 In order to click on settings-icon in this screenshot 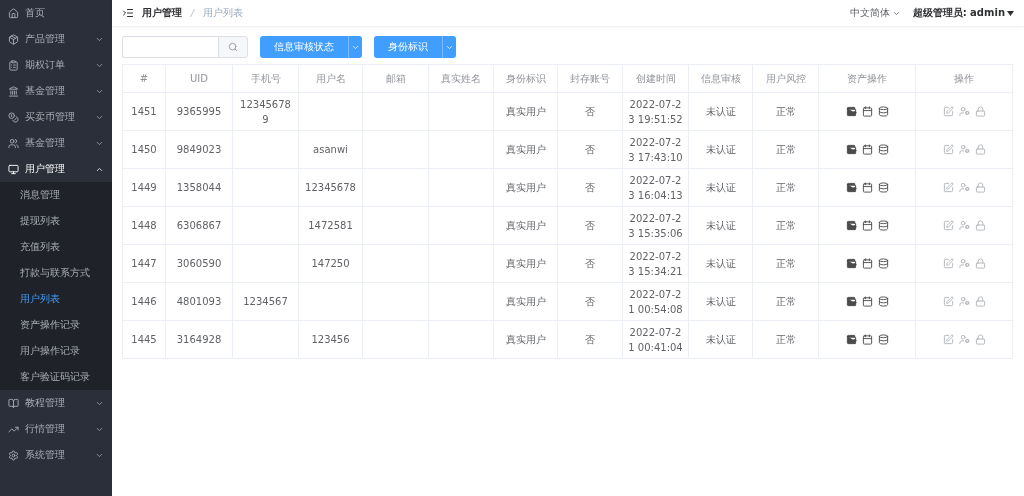, I will do `click(13, 455)`.